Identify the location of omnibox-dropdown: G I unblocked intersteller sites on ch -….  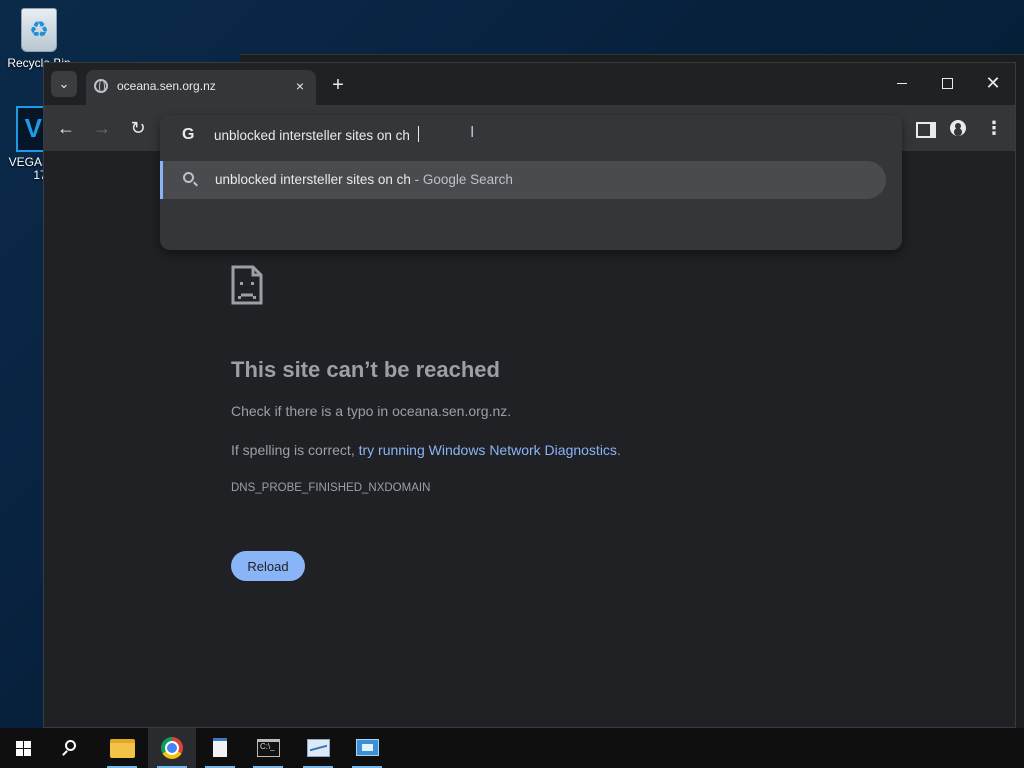
(531, 182).